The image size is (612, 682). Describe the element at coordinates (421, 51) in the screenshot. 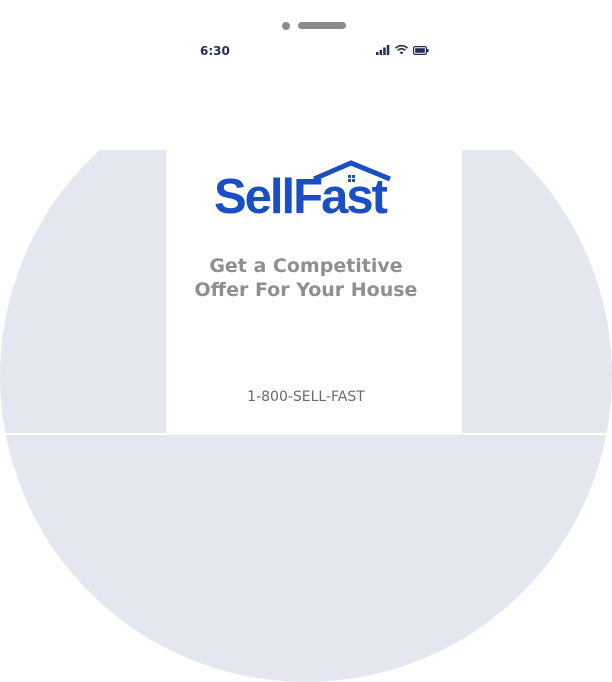

I see `battery-icon` at that location.